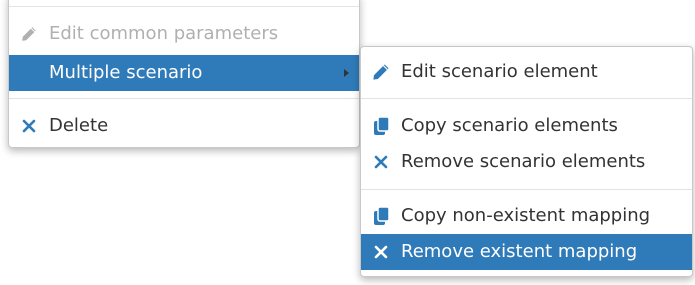 This screenshot has height=285, width=695. Describe the element at coordinates (519, 251) in the screenshot. I see `menu-item-label: Remove existent mapping` at that location.